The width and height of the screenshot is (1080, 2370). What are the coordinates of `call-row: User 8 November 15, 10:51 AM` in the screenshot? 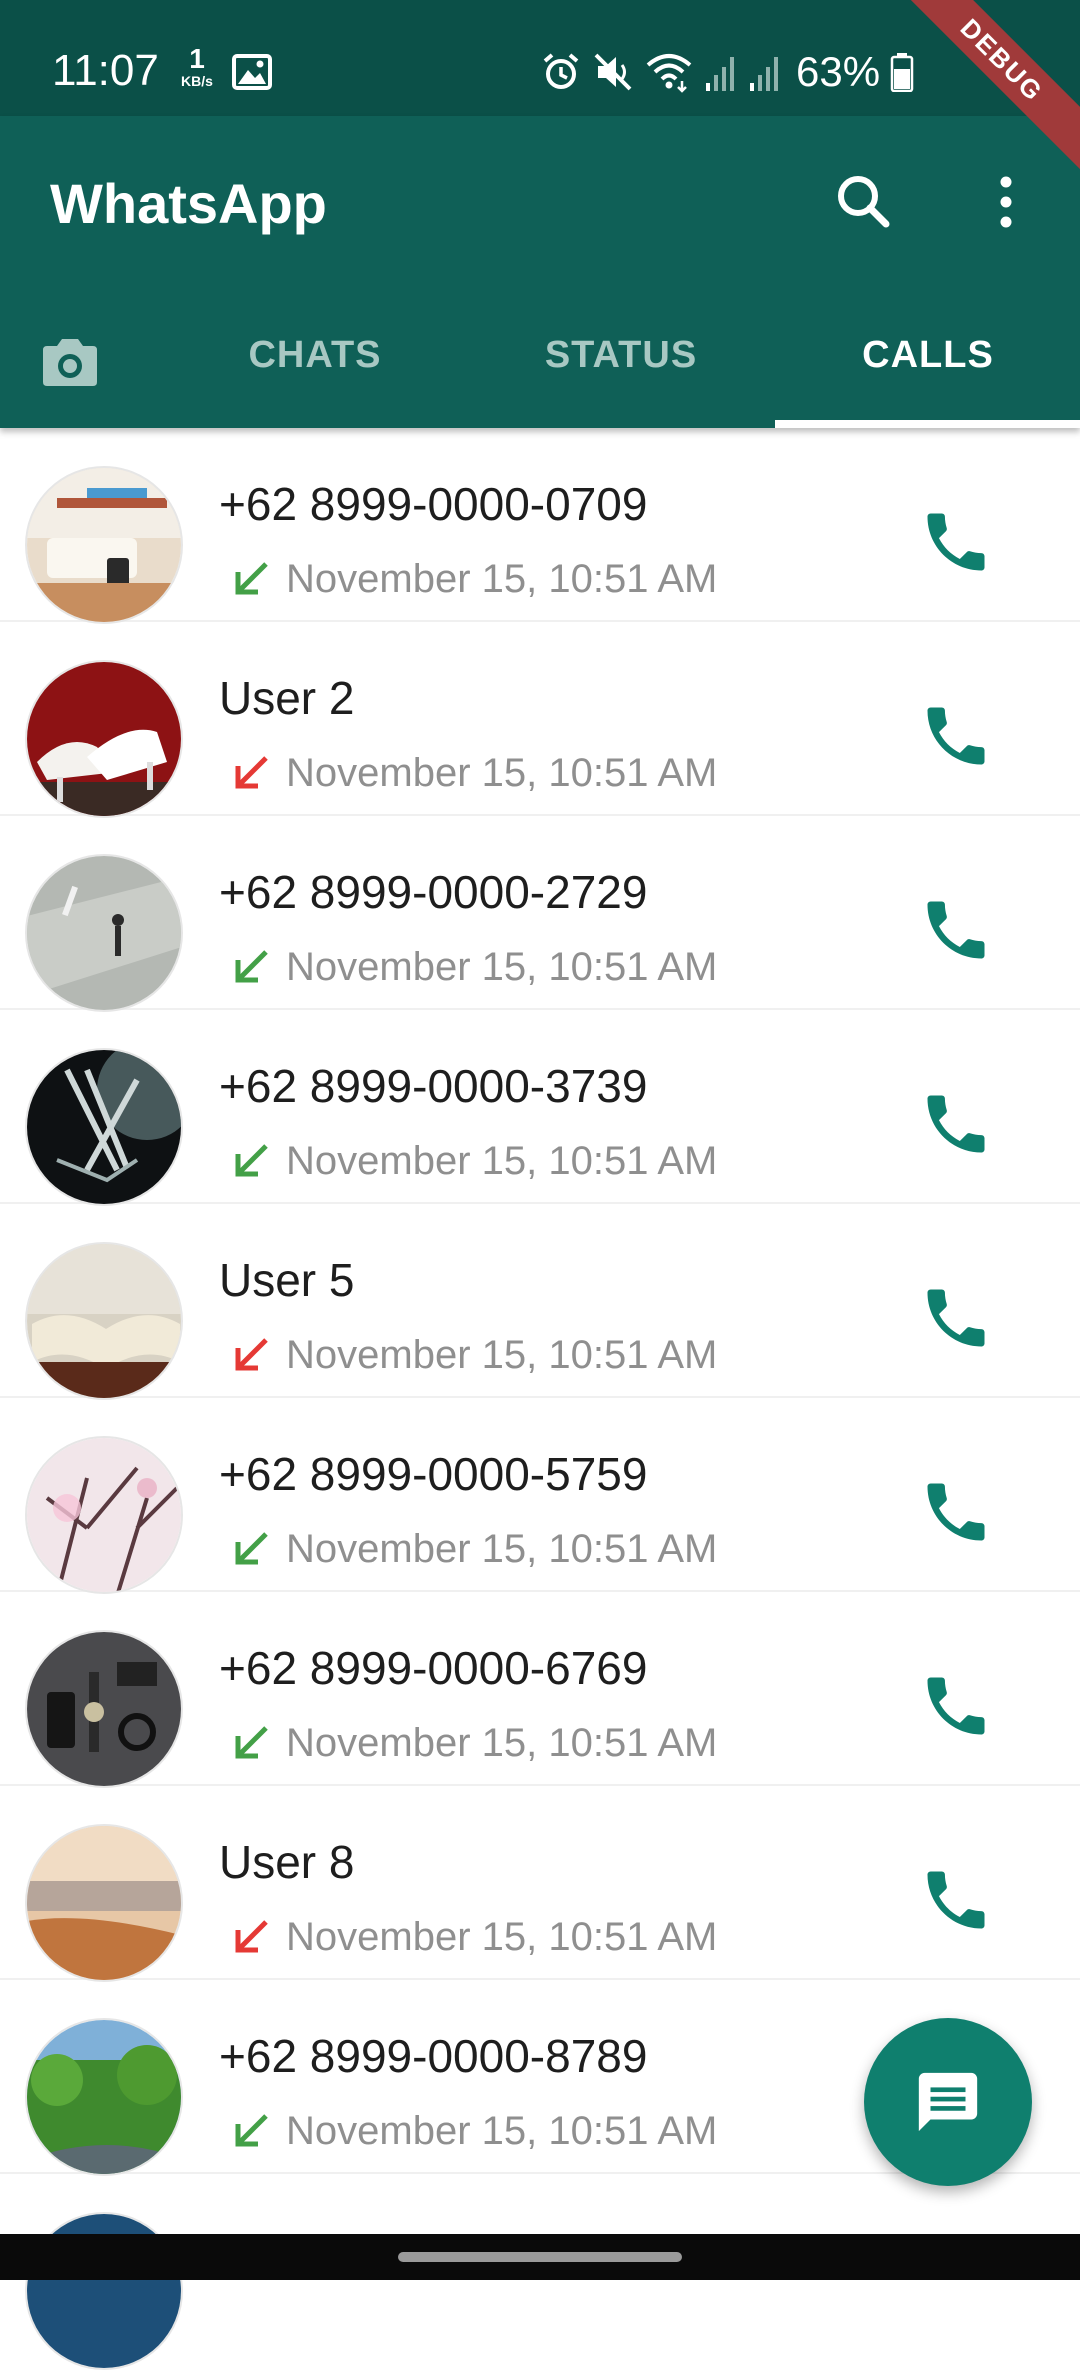 It's located at (540, 1884).